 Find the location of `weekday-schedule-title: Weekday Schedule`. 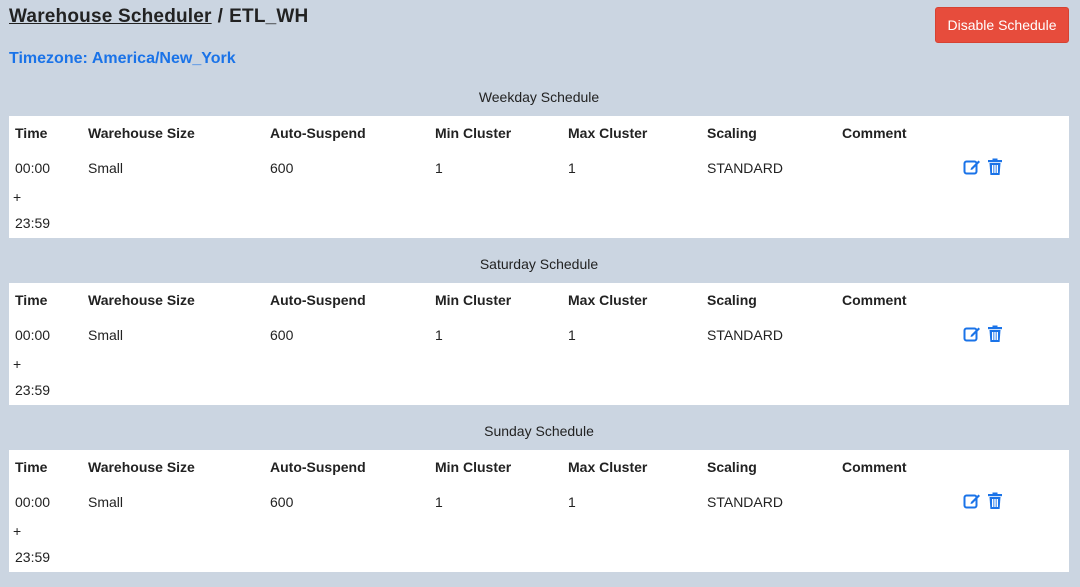

weekday-schedule-title: Weekday Schedule is located at coordinates (539, 97).